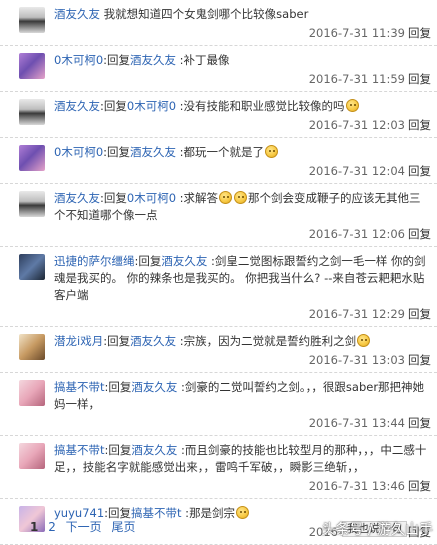 The height and width of the screenshot is (545, 437). What do you see at coordinates (270, 341) in the screenshot?
I see `comment-body: 宗族，因为二觉就是誓约胜利之剑` at bounding box center [270, 341].